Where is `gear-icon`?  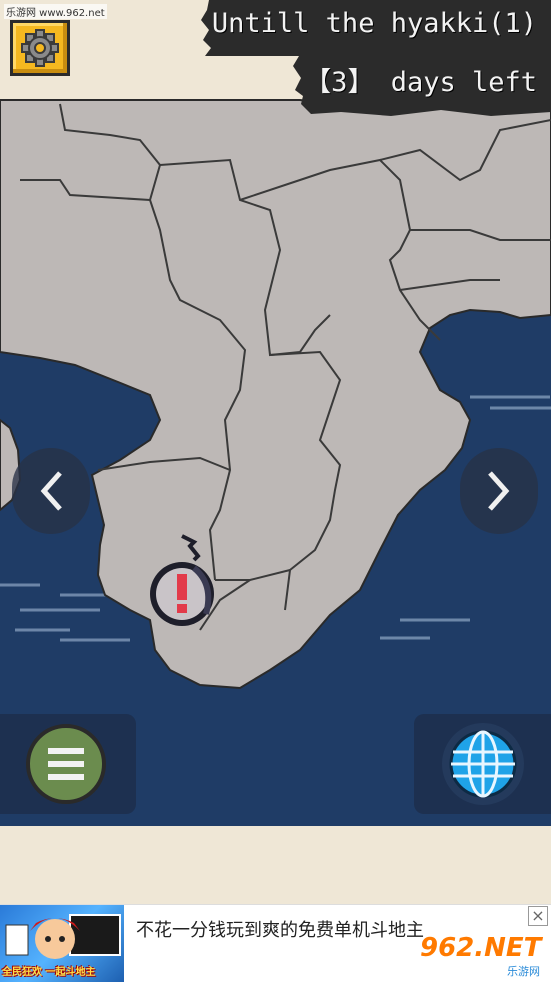 gear-icon is located at coordinates (40, 48).